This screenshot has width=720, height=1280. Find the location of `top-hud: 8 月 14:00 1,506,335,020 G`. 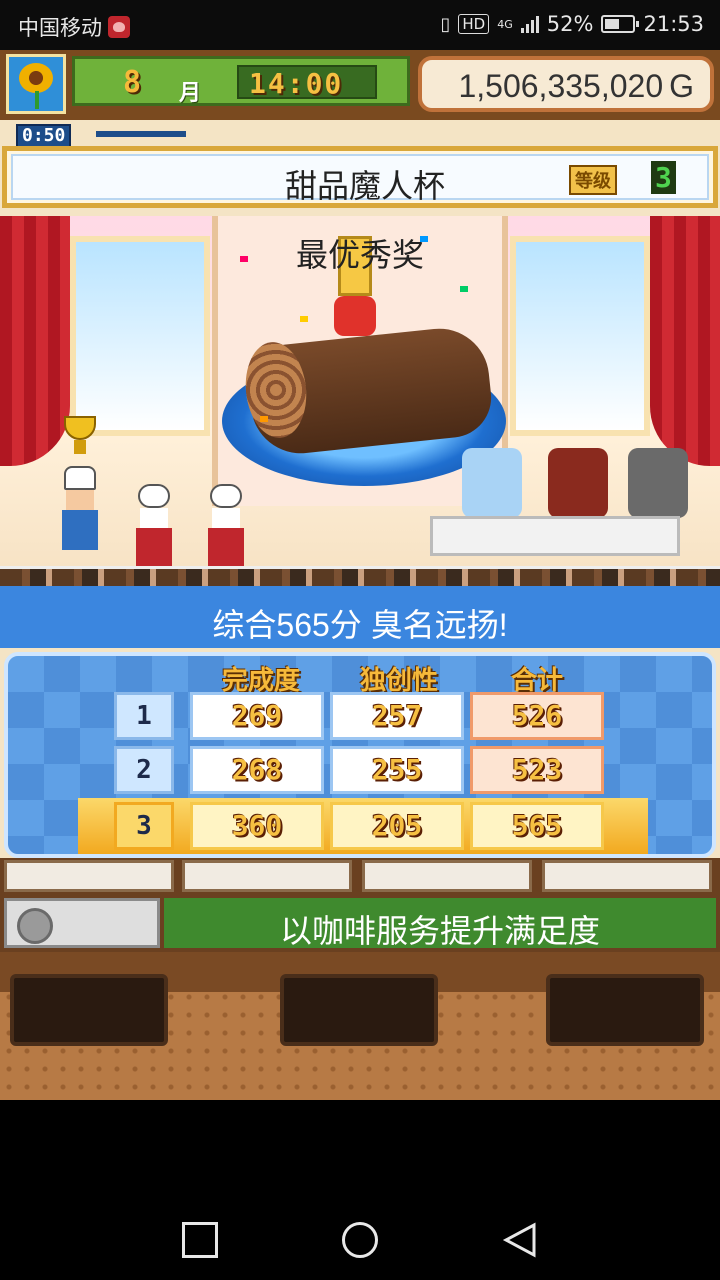

top-hud: 8 月 14:00 1,506,335,020 G is located at coordinates (360, 85).